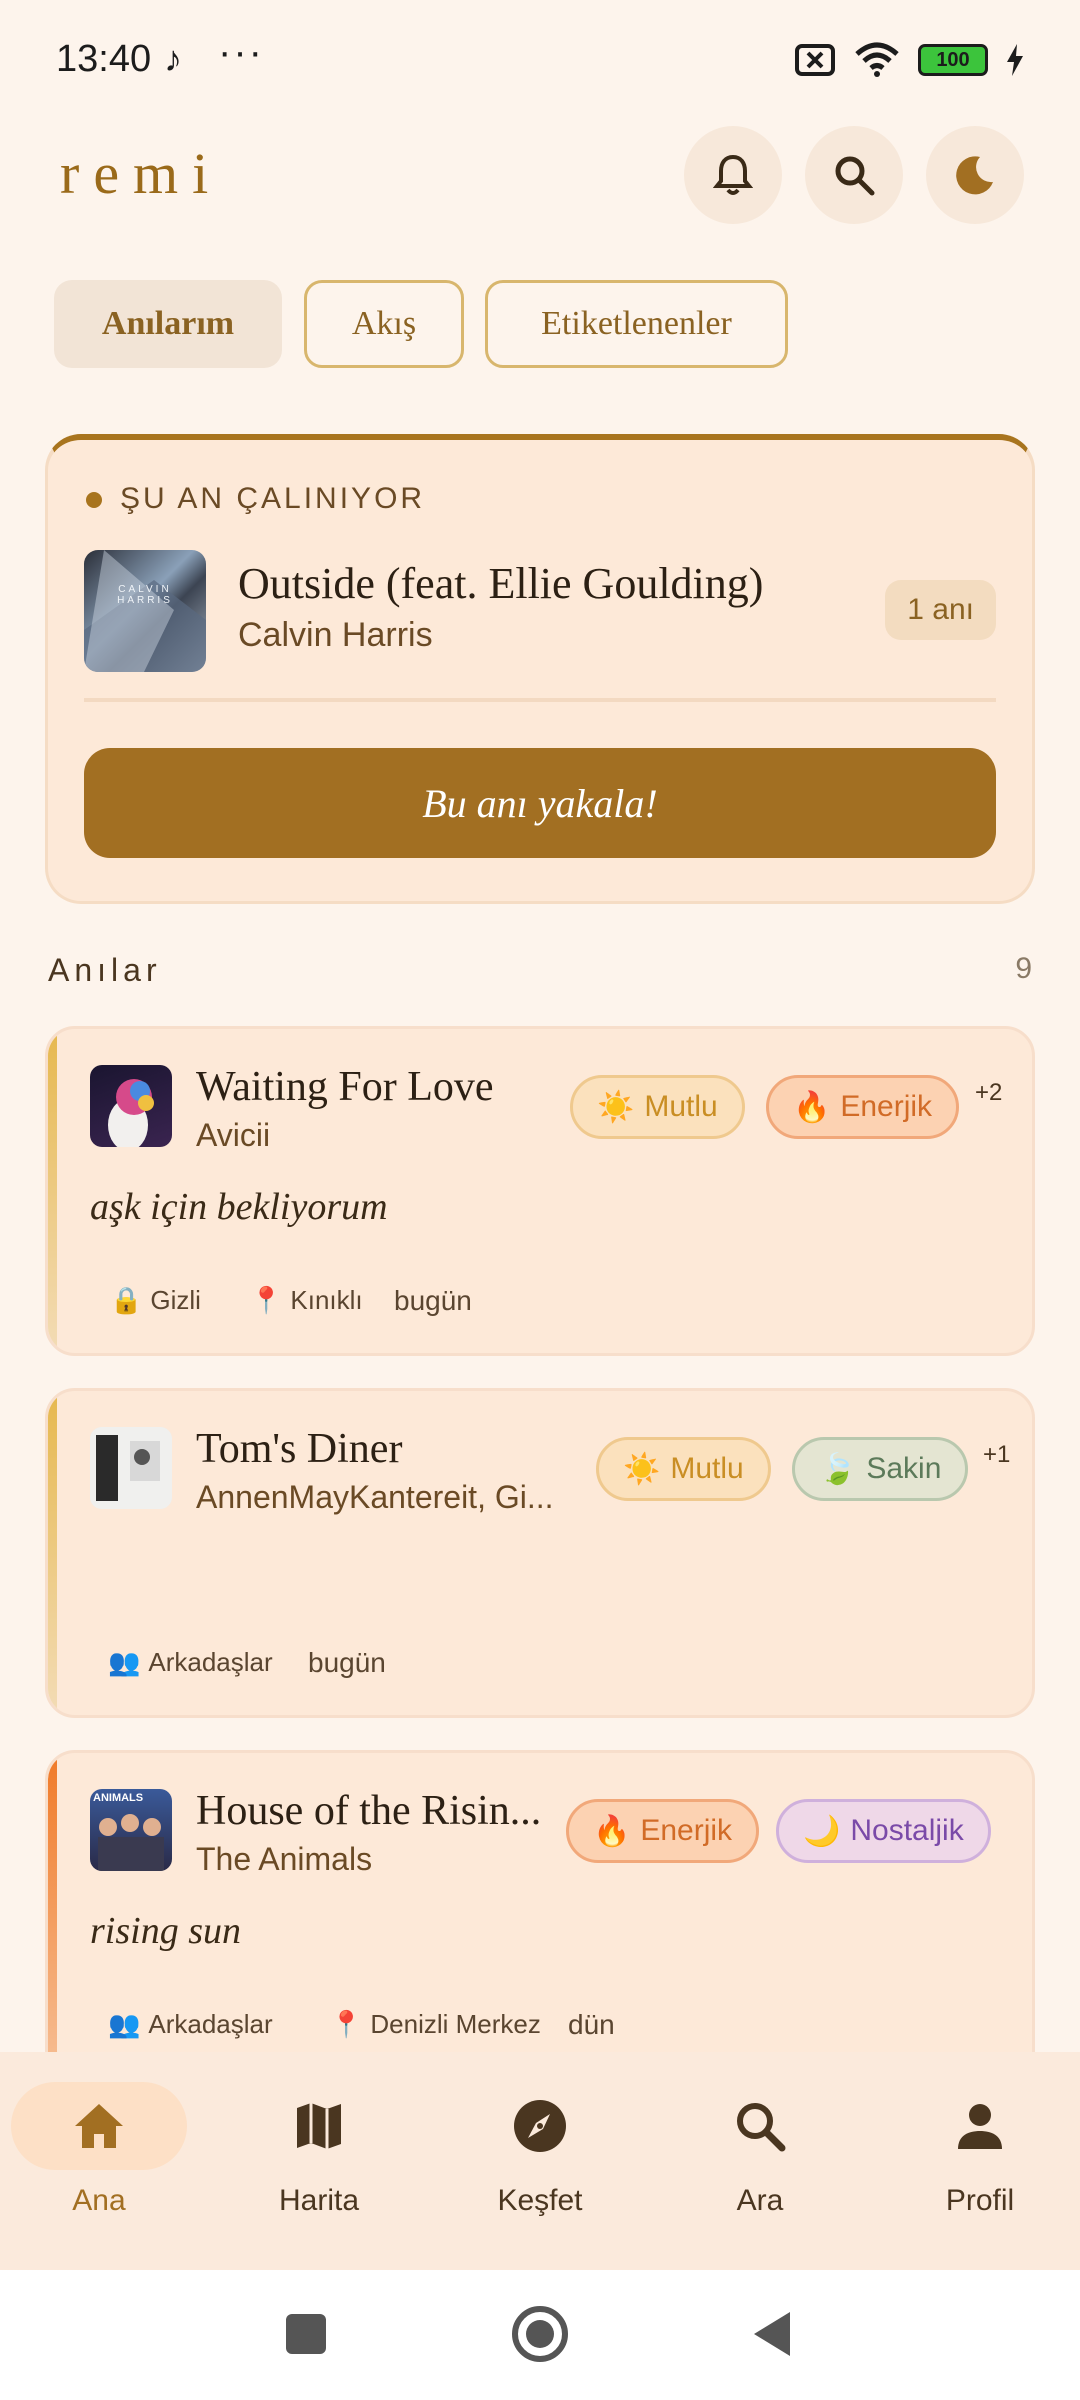 The image size is (1080, 2400). I want to click on memories-section-title: Anılar, so click(105, 970).